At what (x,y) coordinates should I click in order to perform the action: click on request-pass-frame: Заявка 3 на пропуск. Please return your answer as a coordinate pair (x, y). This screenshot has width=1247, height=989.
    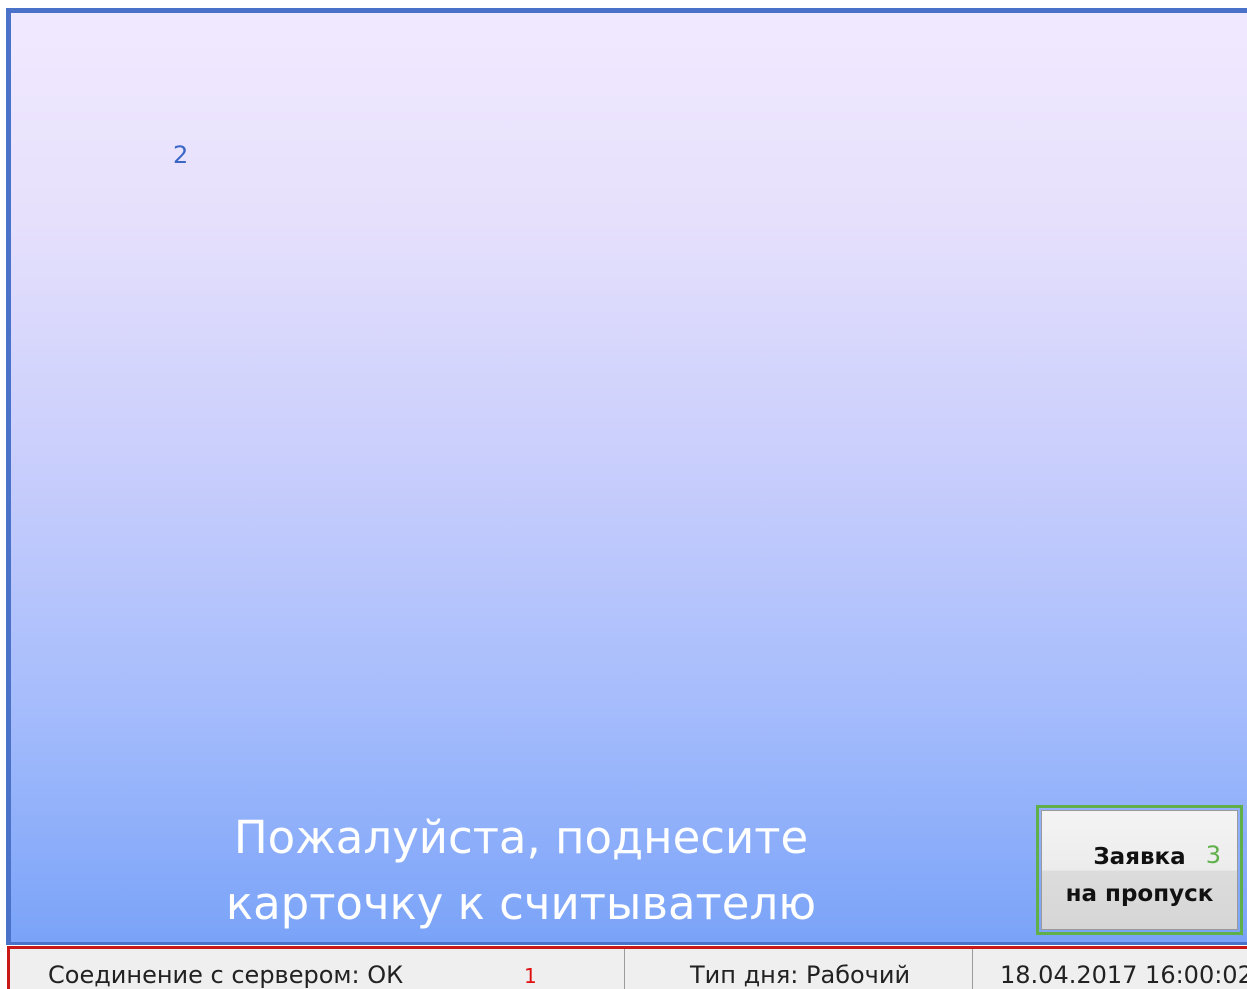
    Looking at the image, I should click on (1139, 870).